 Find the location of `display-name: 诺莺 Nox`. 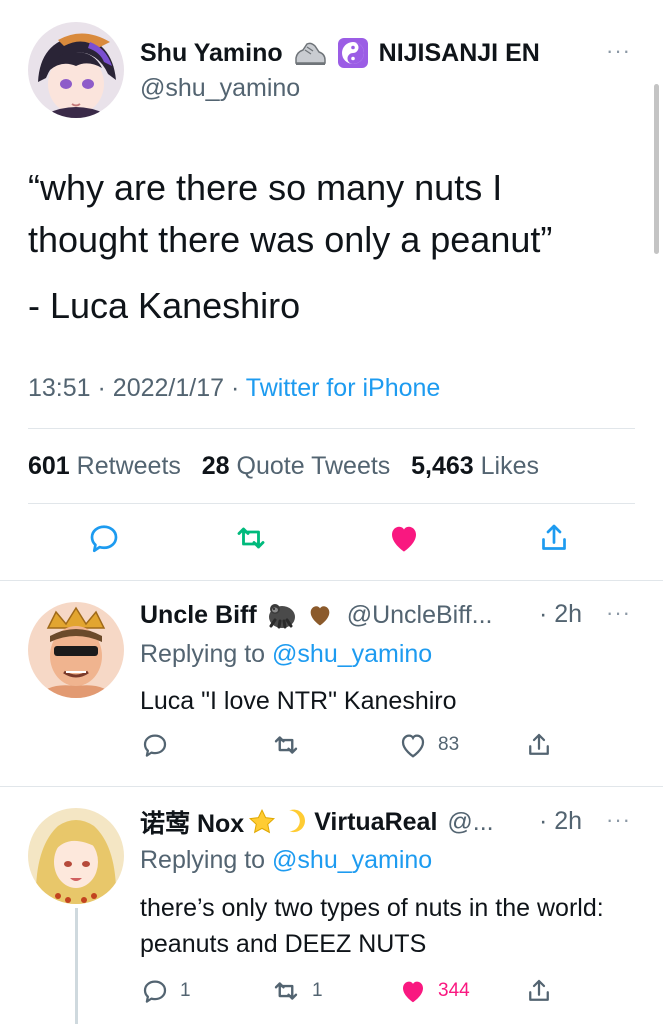

display-name: 诺莺 Nox is located at coordinates (192, 822).